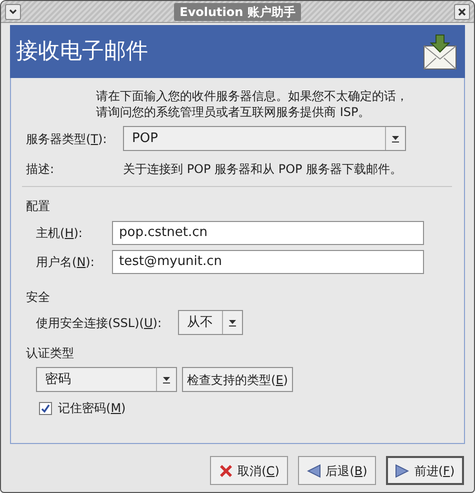 The image size is (475, 493). I want to click on field-label: 描述:, so click(41, 169).